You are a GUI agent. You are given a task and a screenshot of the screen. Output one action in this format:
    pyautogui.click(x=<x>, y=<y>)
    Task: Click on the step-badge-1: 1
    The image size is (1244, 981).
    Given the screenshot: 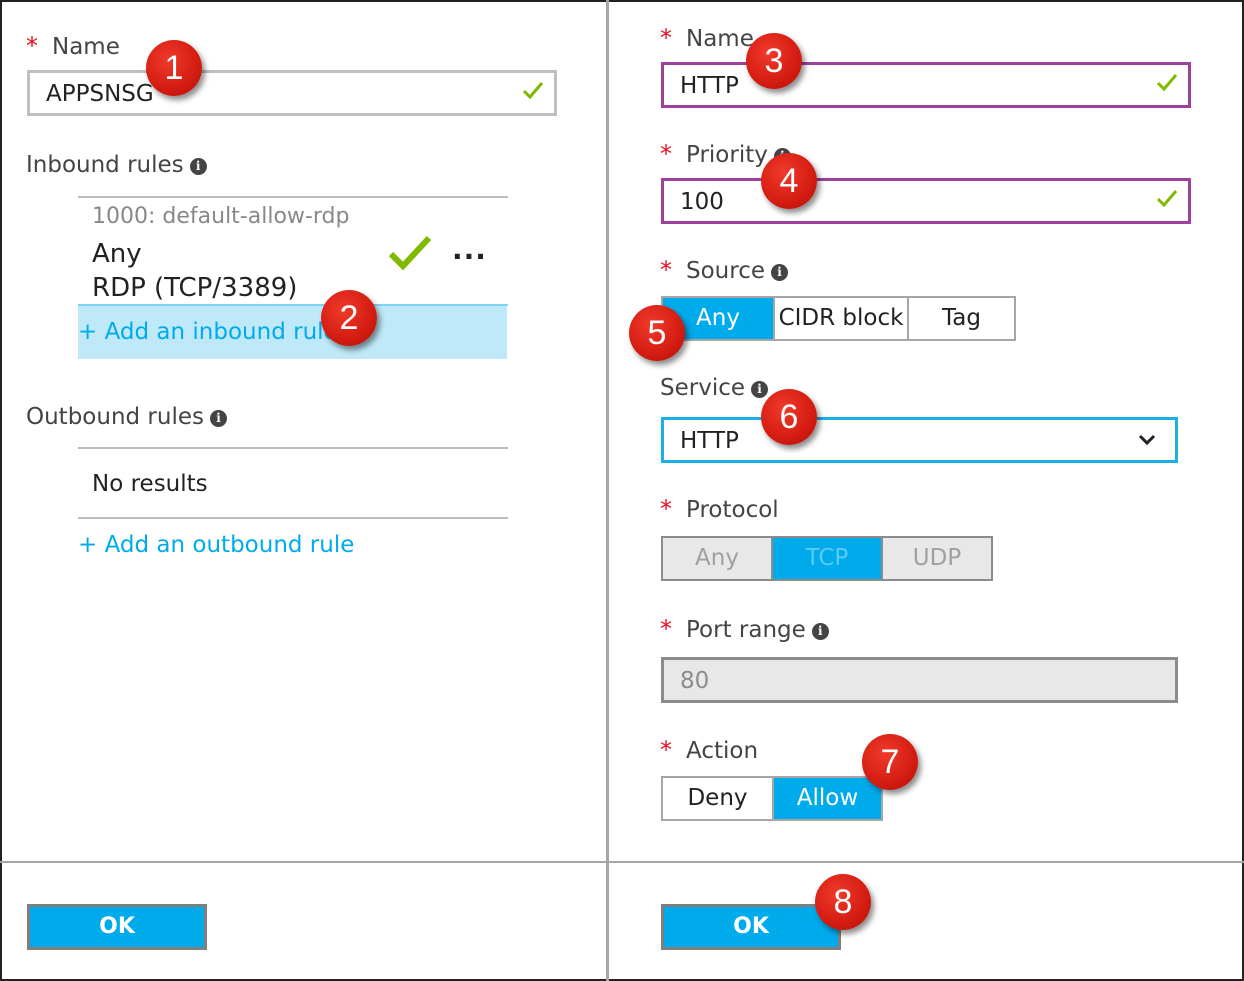 What is the action you would take?
    pyautogui.click(x=174, y=68)
    